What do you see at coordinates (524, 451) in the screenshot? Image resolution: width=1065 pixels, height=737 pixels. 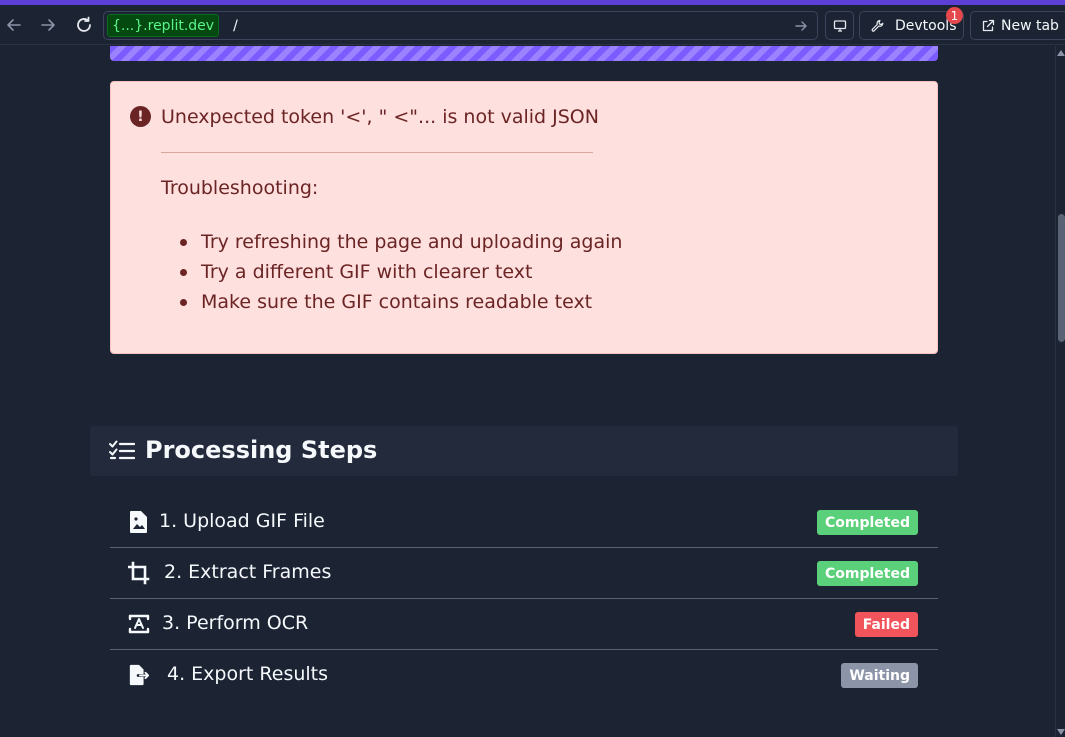 I see `processing-steps-header: Processing Steps` at bounding box center [524, 451].